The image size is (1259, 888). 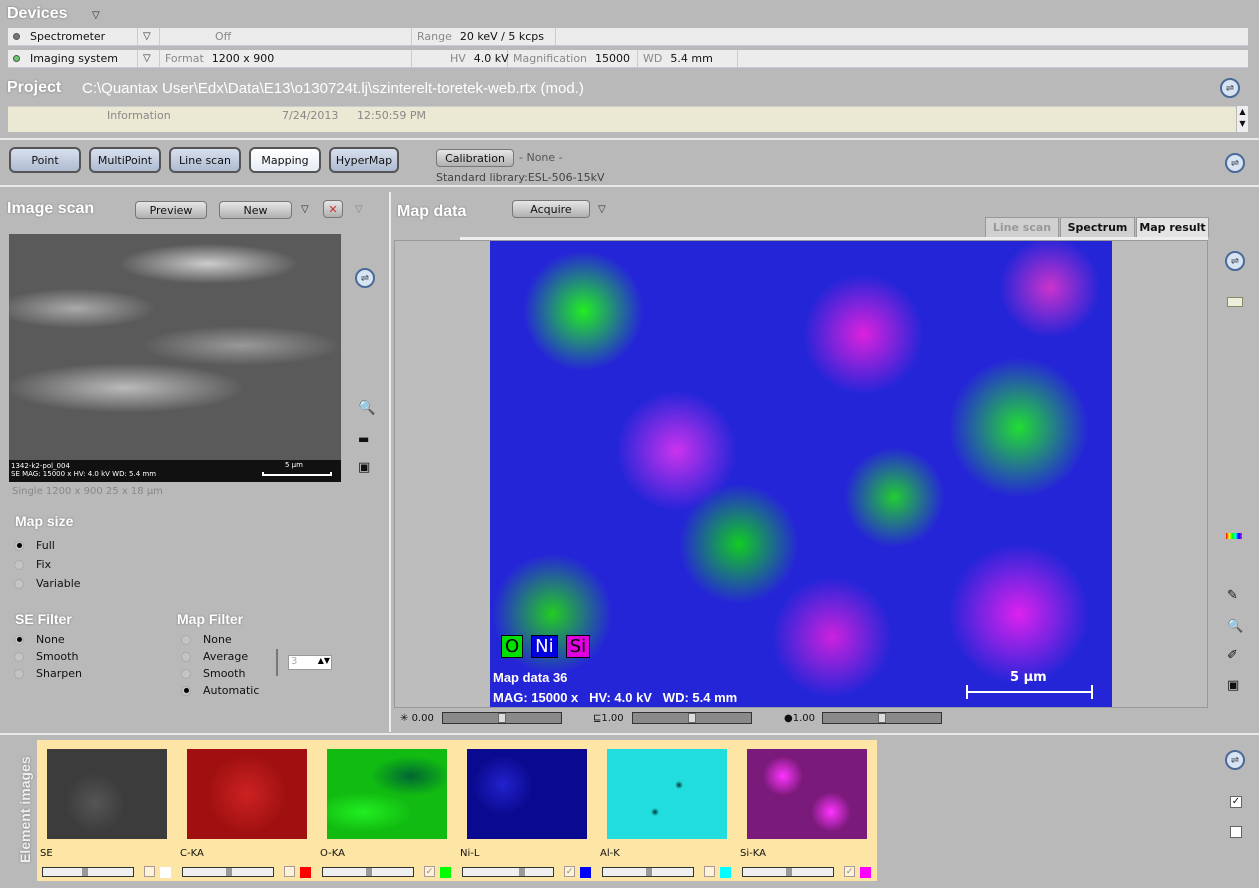 What do you see at coordinates (667, 794) in the screenshot?
I see `element-thumb-al-k` at bounding box center [667, 794].